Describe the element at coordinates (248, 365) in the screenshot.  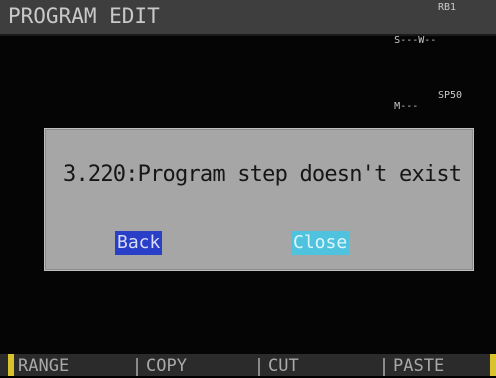
I see `function-key-bar: RANGE COPY CUT PASTE` at that location.